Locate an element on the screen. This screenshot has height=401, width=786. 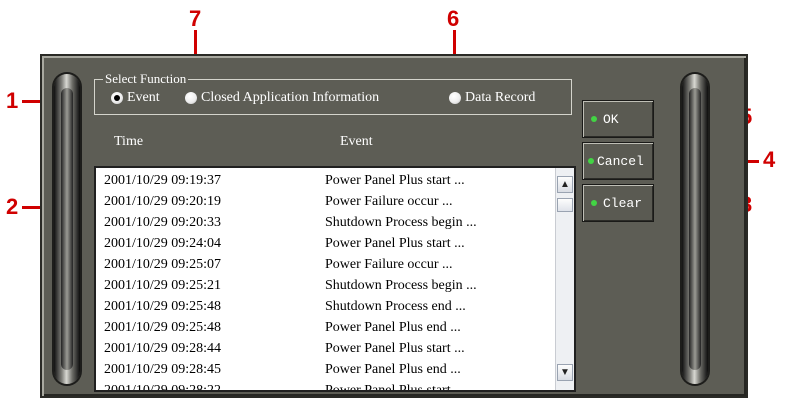
list-scrollbar: ▲ ▼ is located at coordinates (564, 279).